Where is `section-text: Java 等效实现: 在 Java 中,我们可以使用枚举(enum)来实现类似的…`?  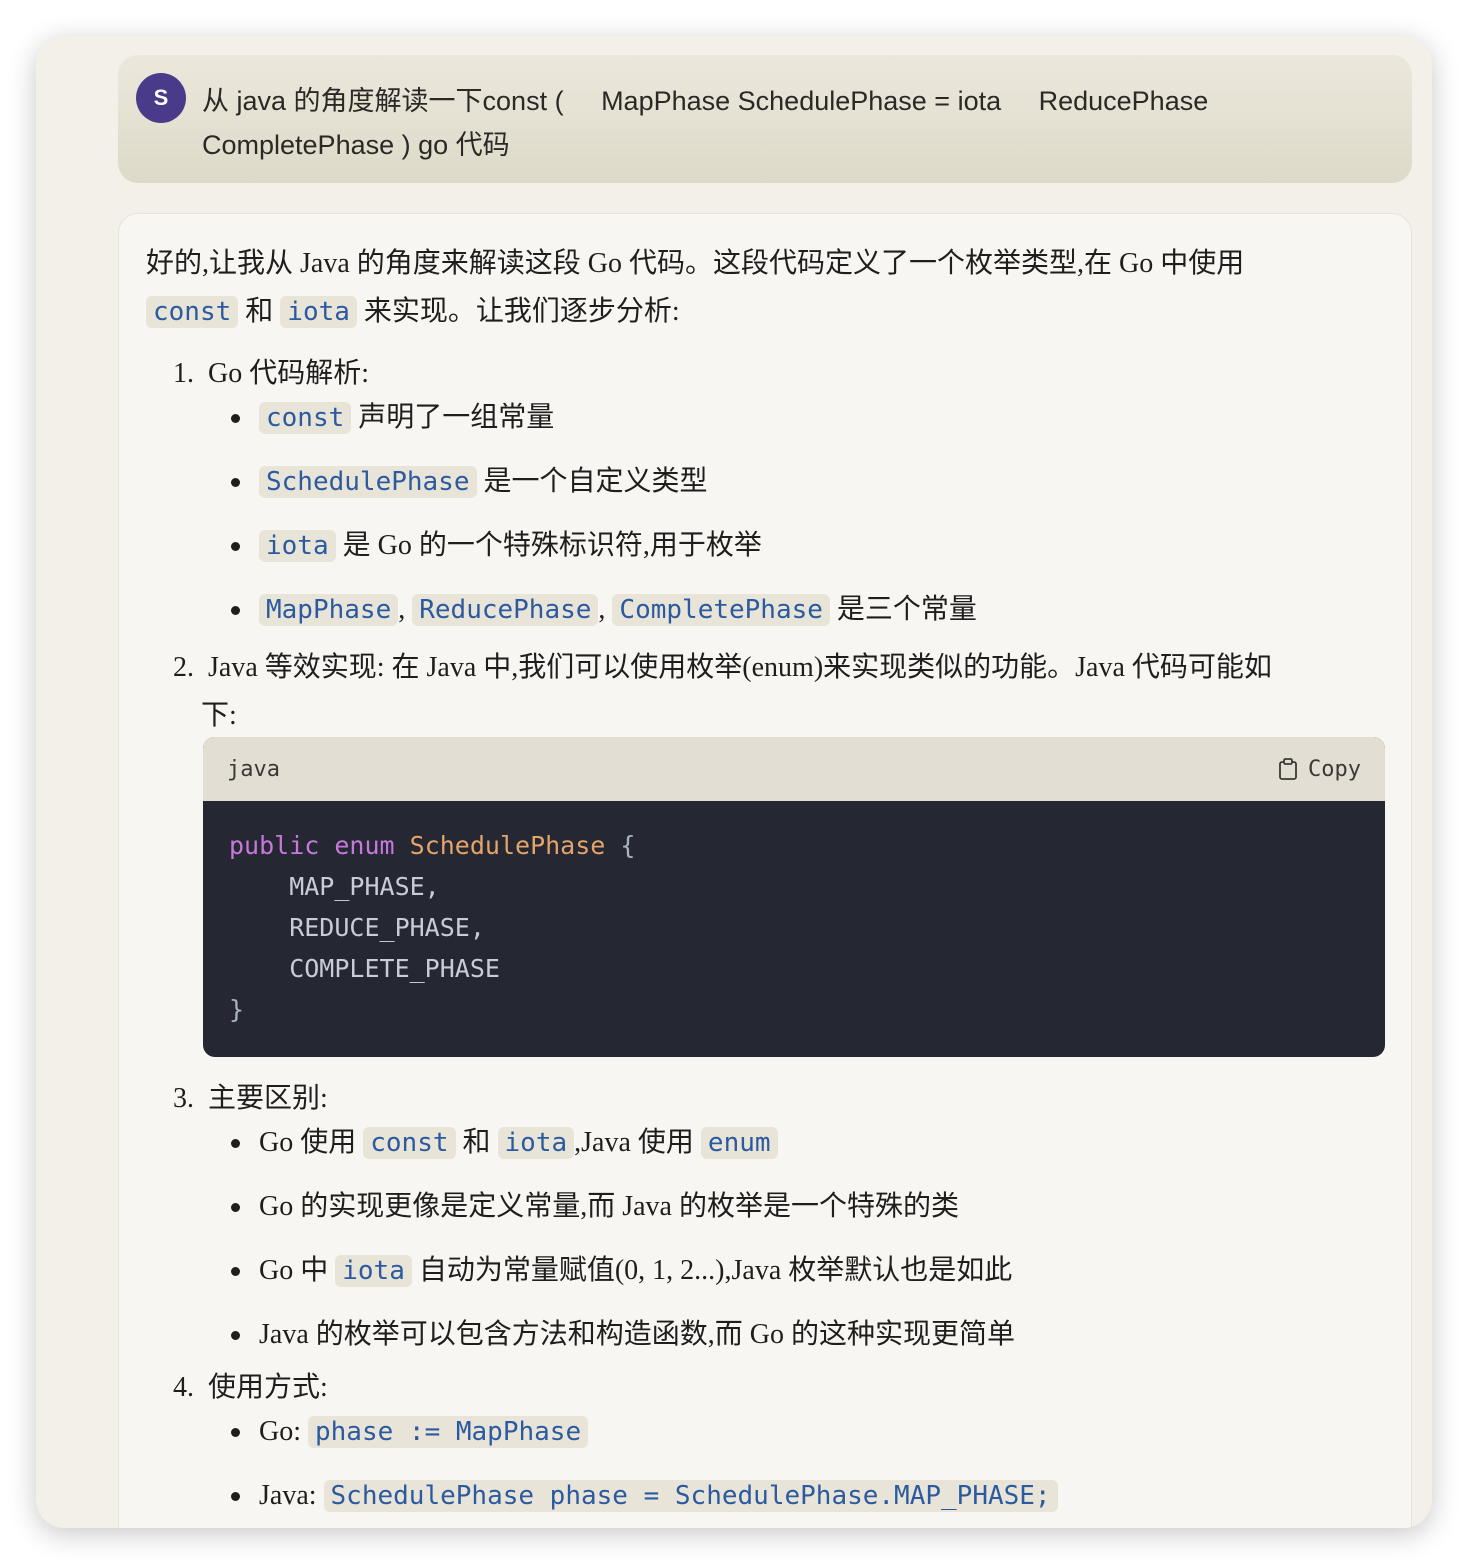 section-text: Java 等效实现: 在 Java 中,我们可以使用枚举(enum)来实现类似的… is located at coordinates (740, 667).